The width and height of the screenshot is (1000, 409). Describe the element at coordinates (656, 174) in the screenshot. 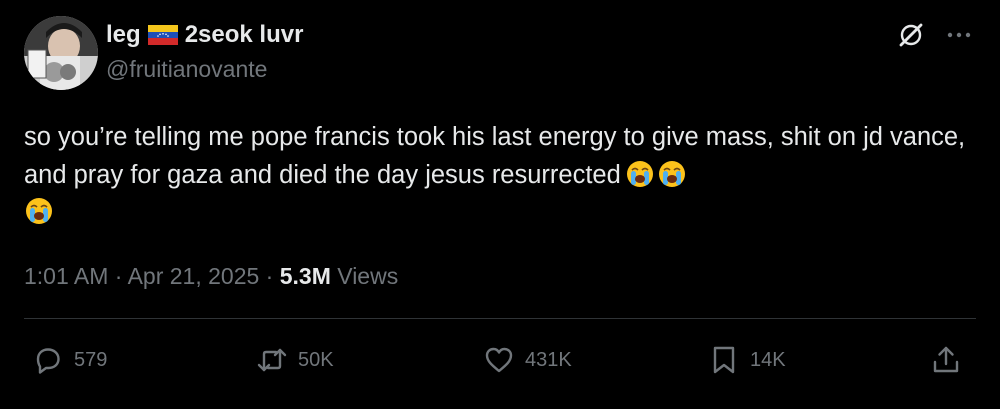

I see `emoji-group` at that location.